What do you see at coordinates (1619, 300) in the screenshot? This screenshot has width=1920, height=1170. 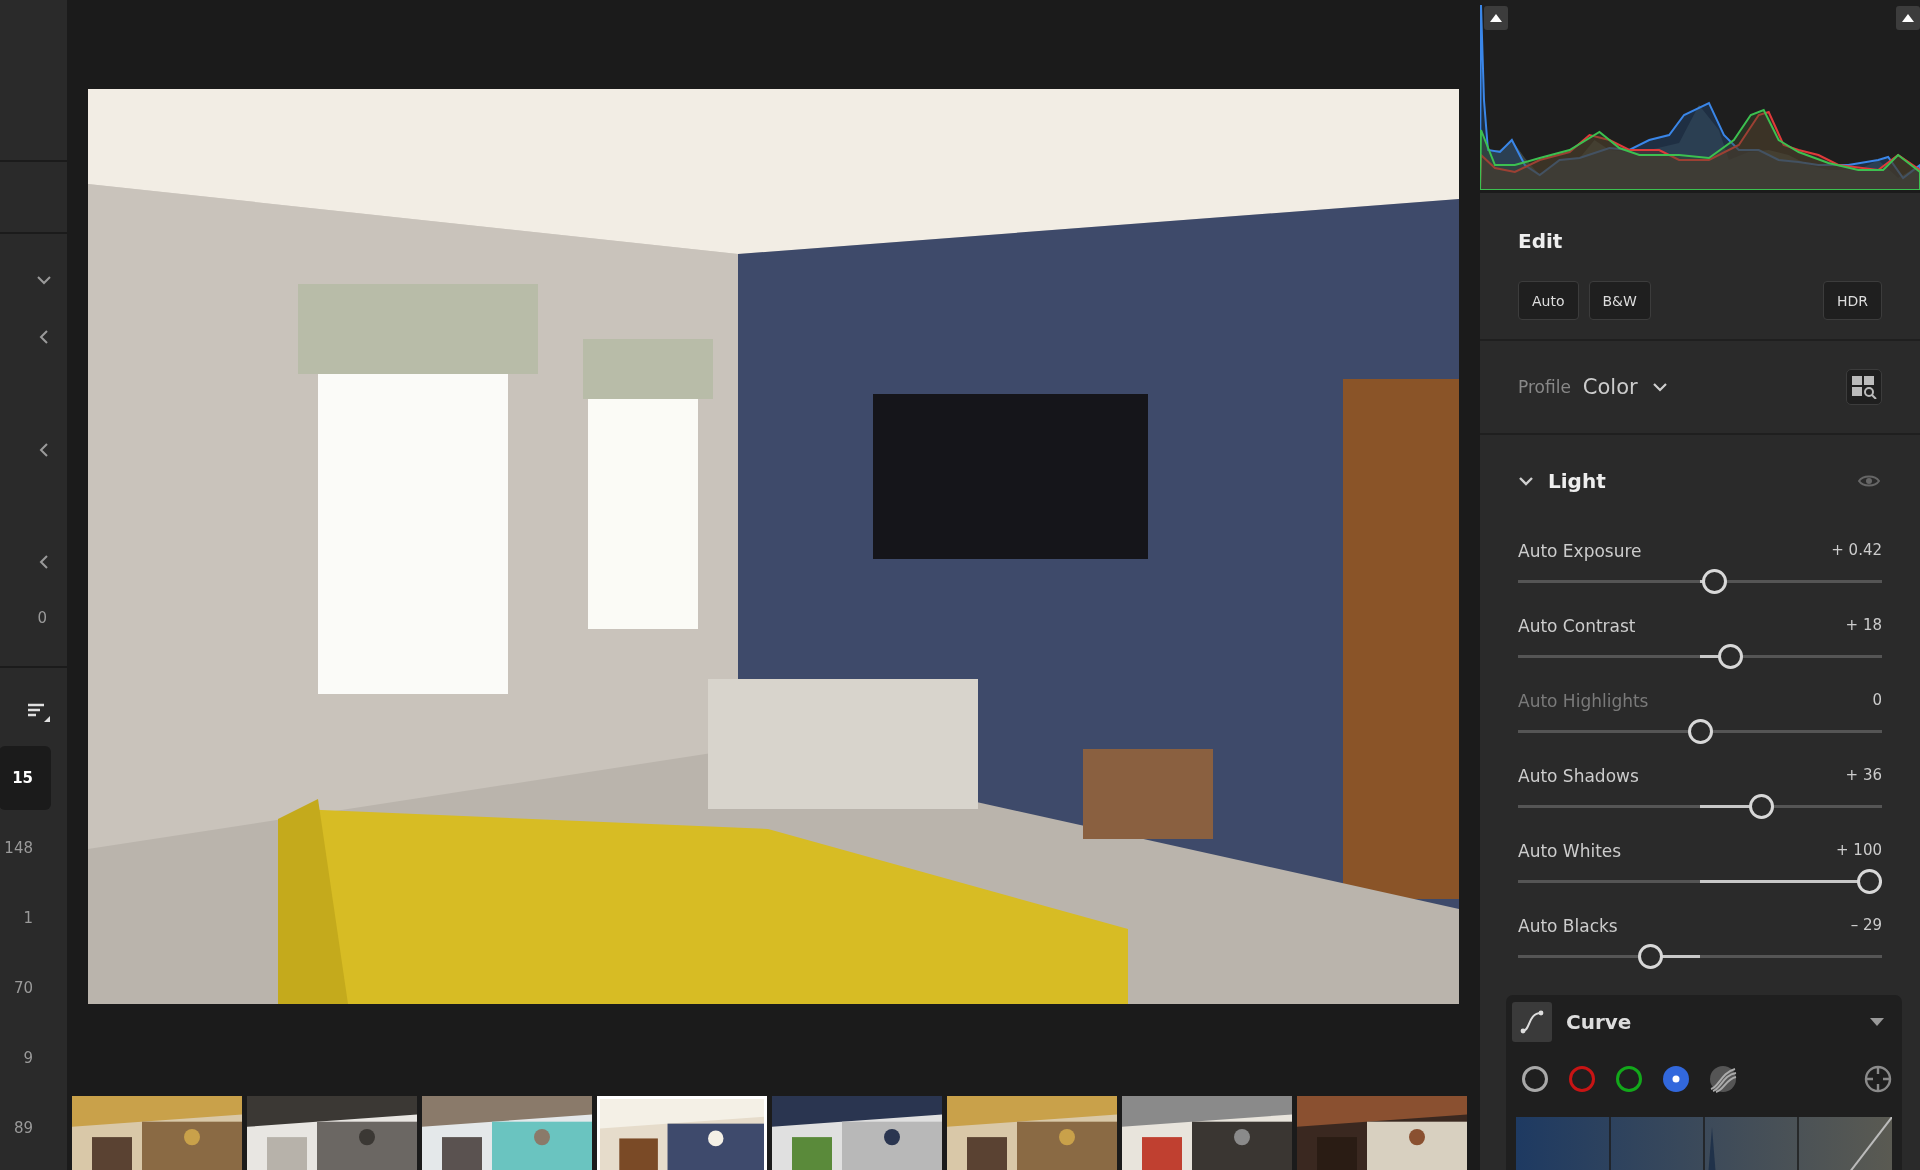 I see `preset-button: B&W` at bounding box center [1619, 300].